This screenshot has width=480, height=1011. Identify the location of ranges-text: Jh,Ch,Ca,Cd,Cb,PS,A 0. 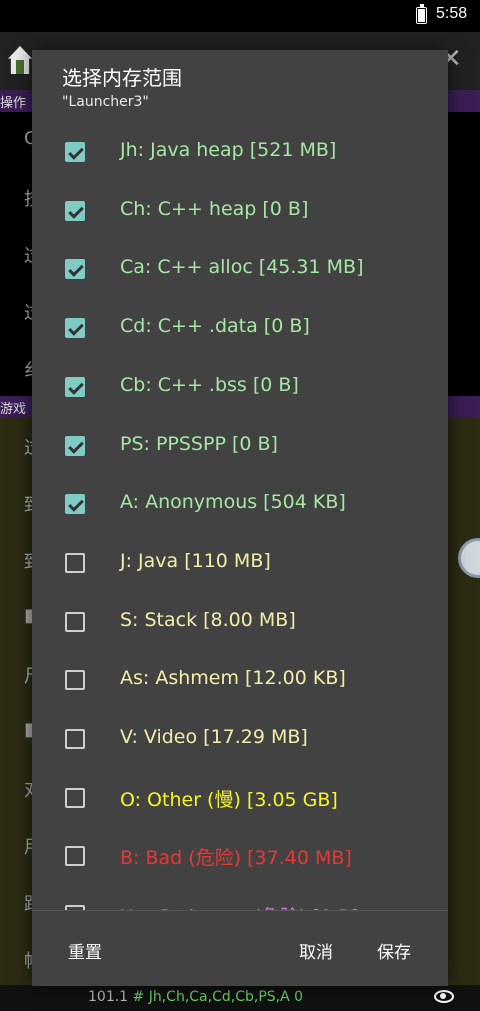
(226, 997).